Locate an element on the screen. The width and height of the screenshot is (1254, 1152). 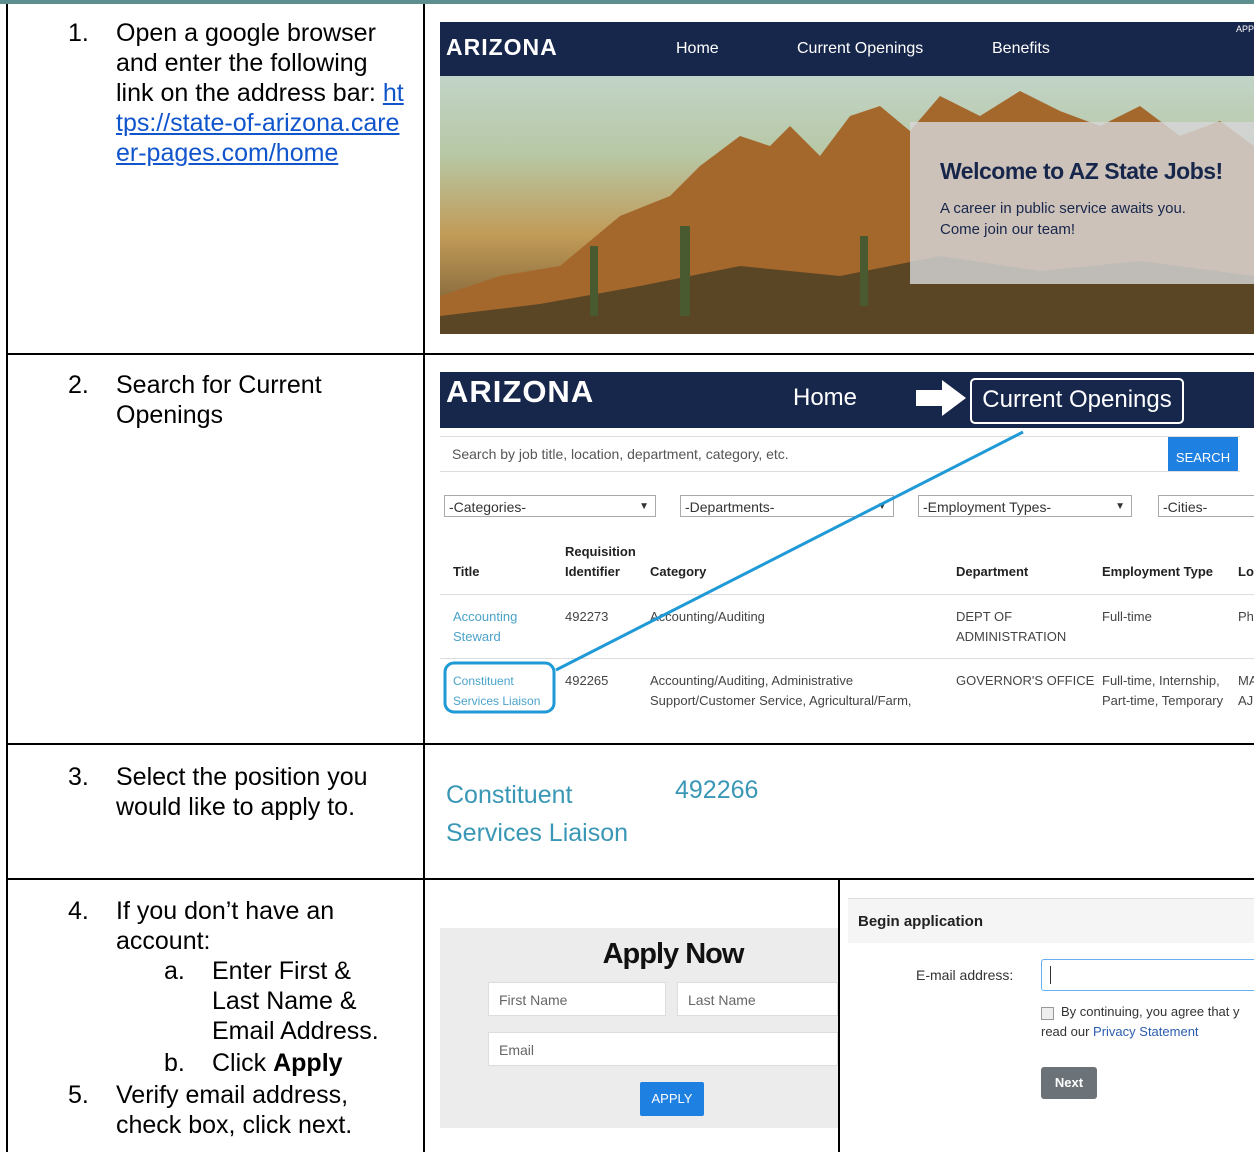
nav-home: Home is located at coordinates (697, 49).